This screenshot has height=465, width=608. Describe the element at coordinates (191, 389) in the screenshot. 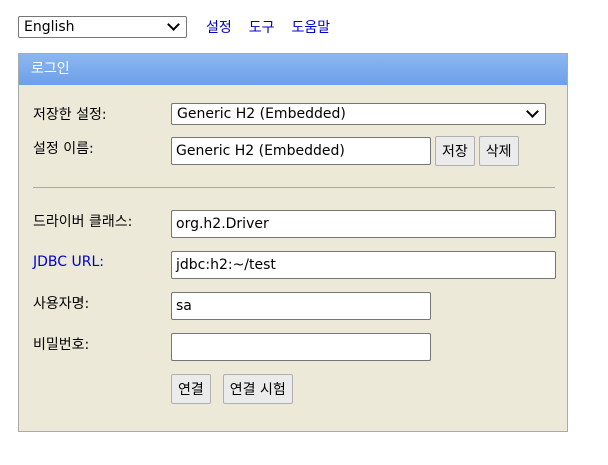

I see `connect-button: 연결` at that location.